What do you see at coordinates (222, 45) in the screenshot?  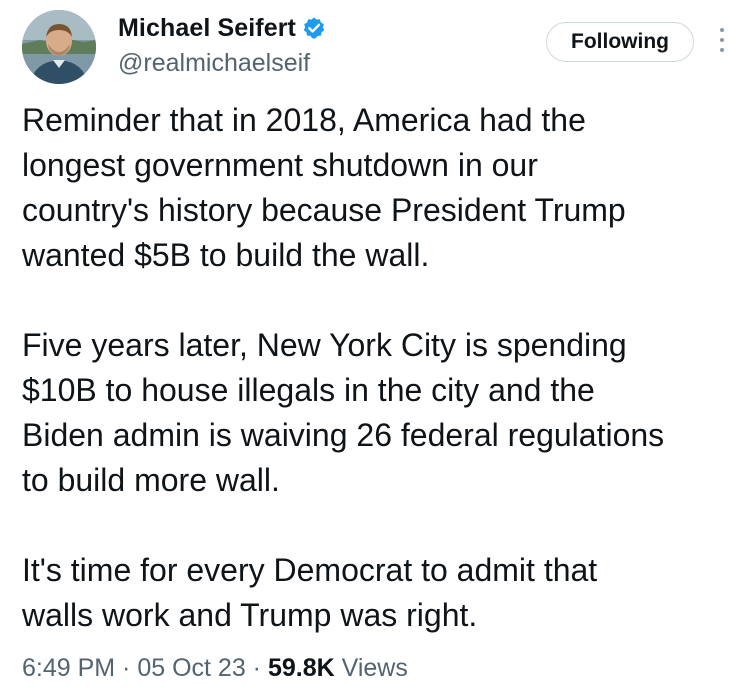 I see `author-identity: Michael Seifert @realmichaelseif` at bounding box center [222, 45].